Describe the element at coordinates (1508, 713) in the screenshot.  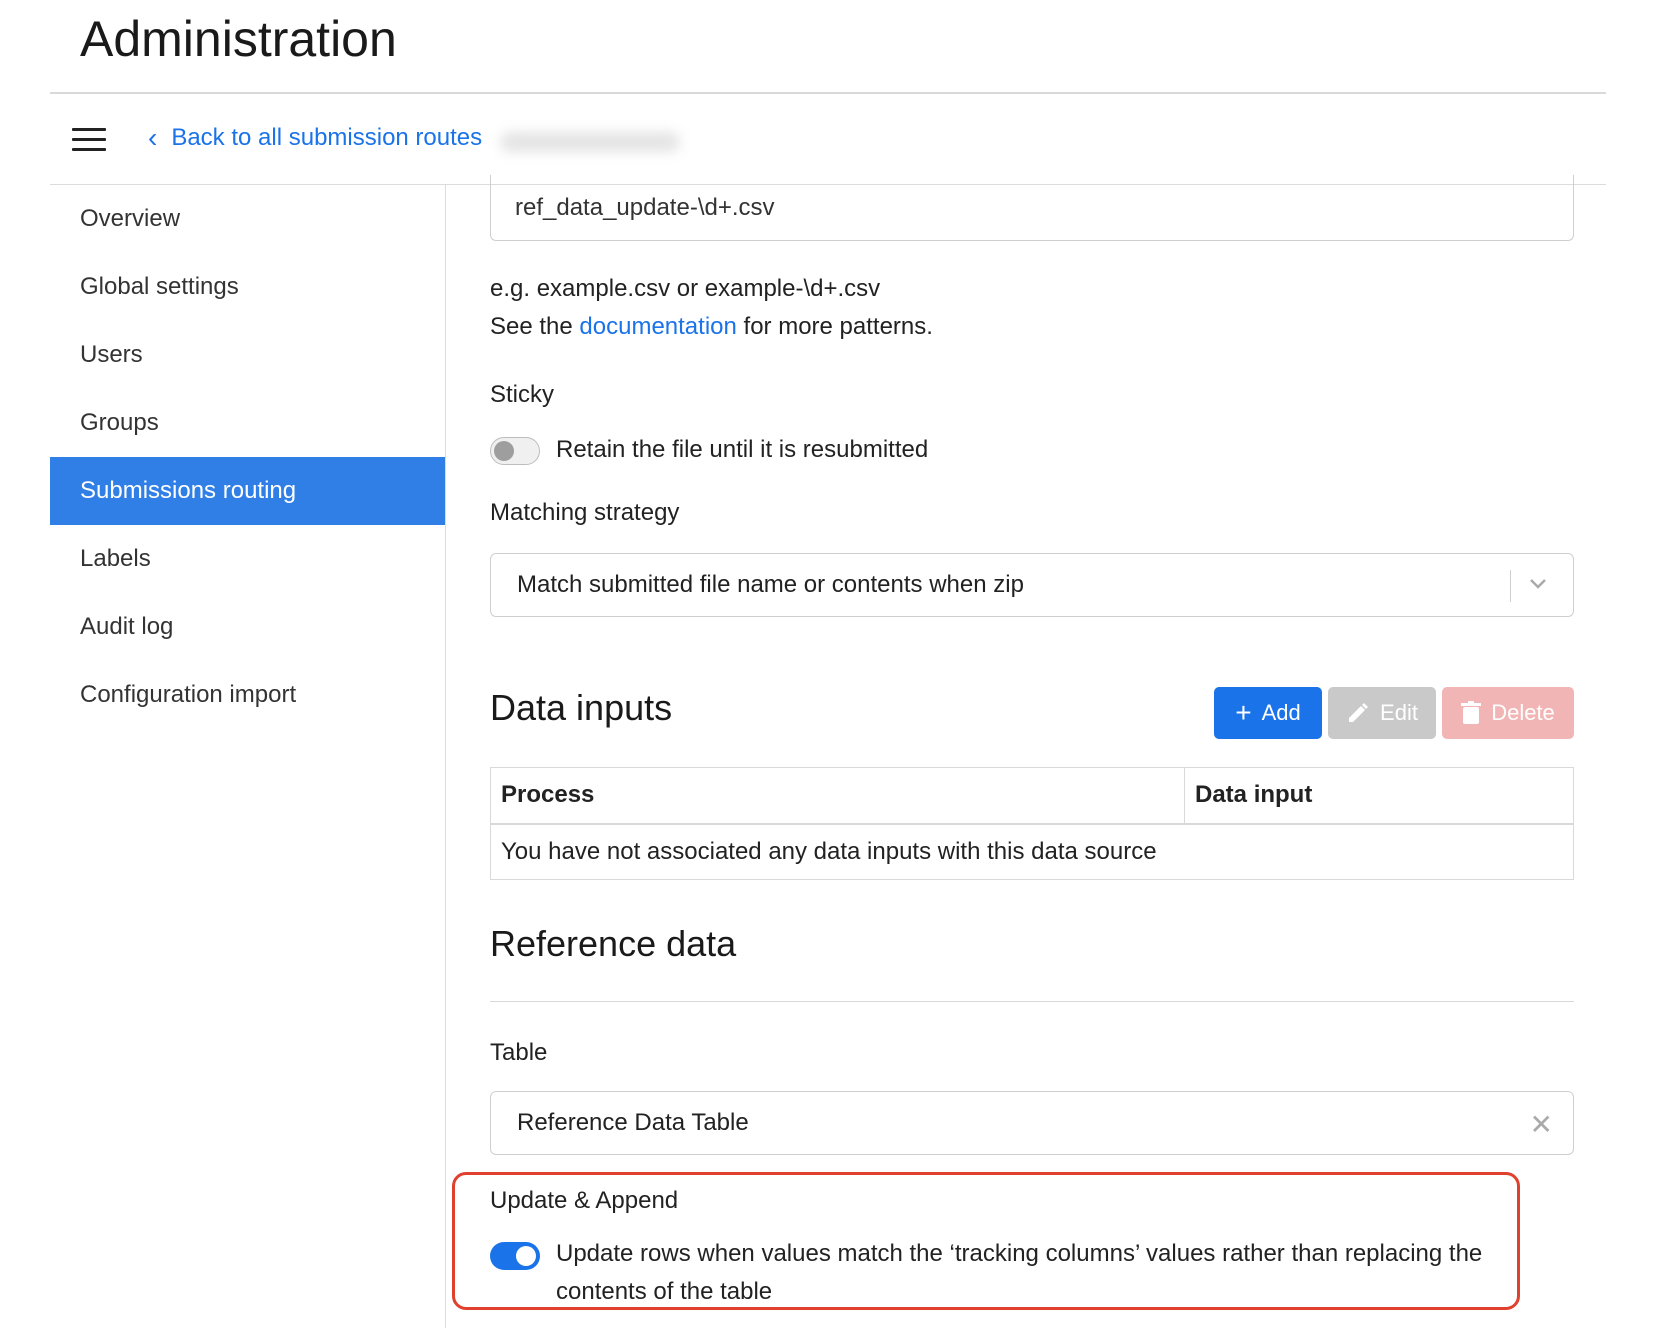
I see `delete-button: Delete` at that location.